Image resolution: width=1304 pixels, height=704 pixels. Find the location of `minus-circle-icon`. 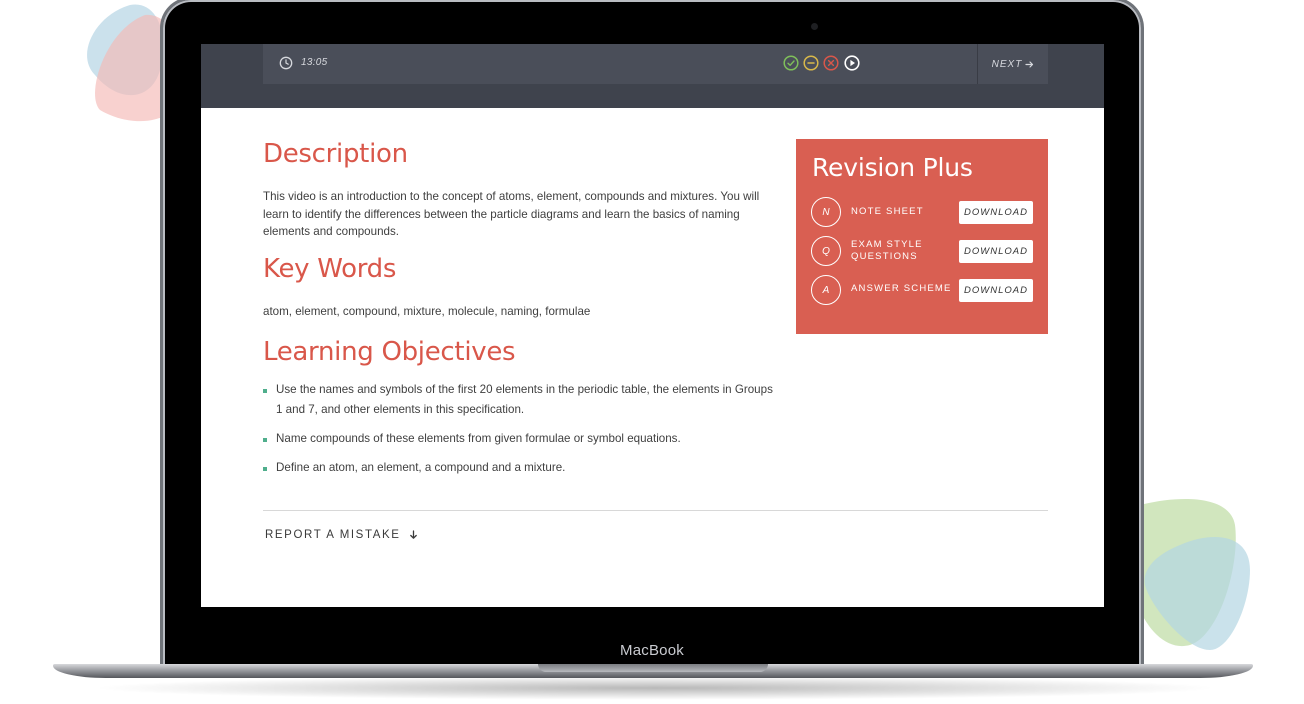

minus-circle-icon is located at coordinates (811, 63).